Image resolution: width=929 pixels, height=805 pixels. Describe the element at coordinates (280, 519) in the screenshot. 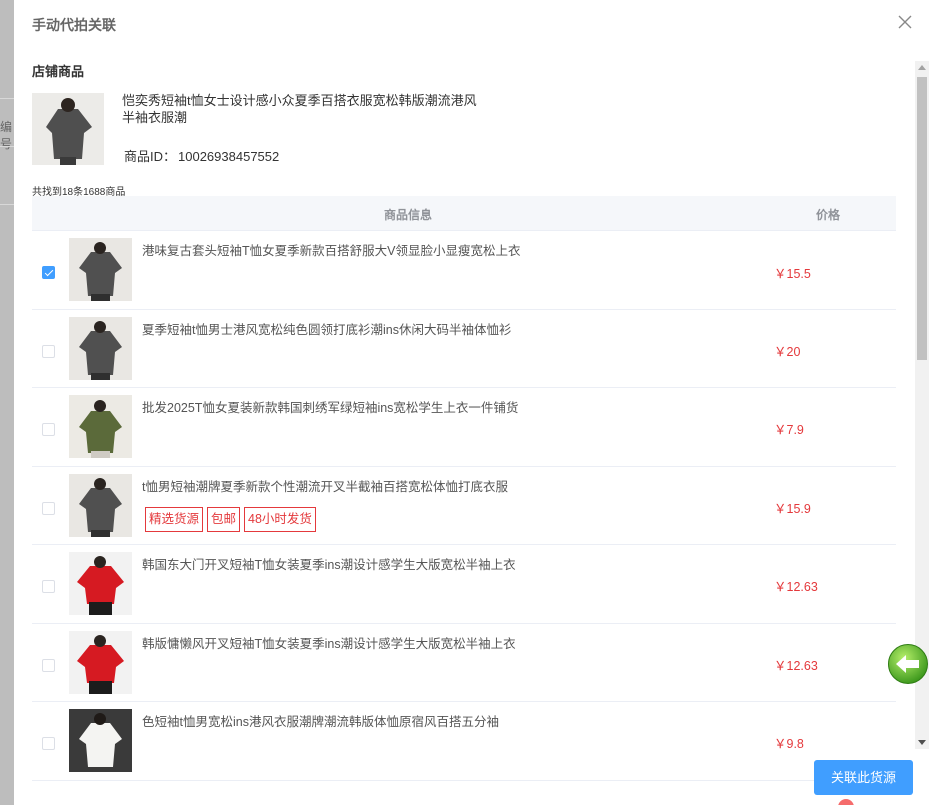

I see `product-tag: 48小时发货` at that location.